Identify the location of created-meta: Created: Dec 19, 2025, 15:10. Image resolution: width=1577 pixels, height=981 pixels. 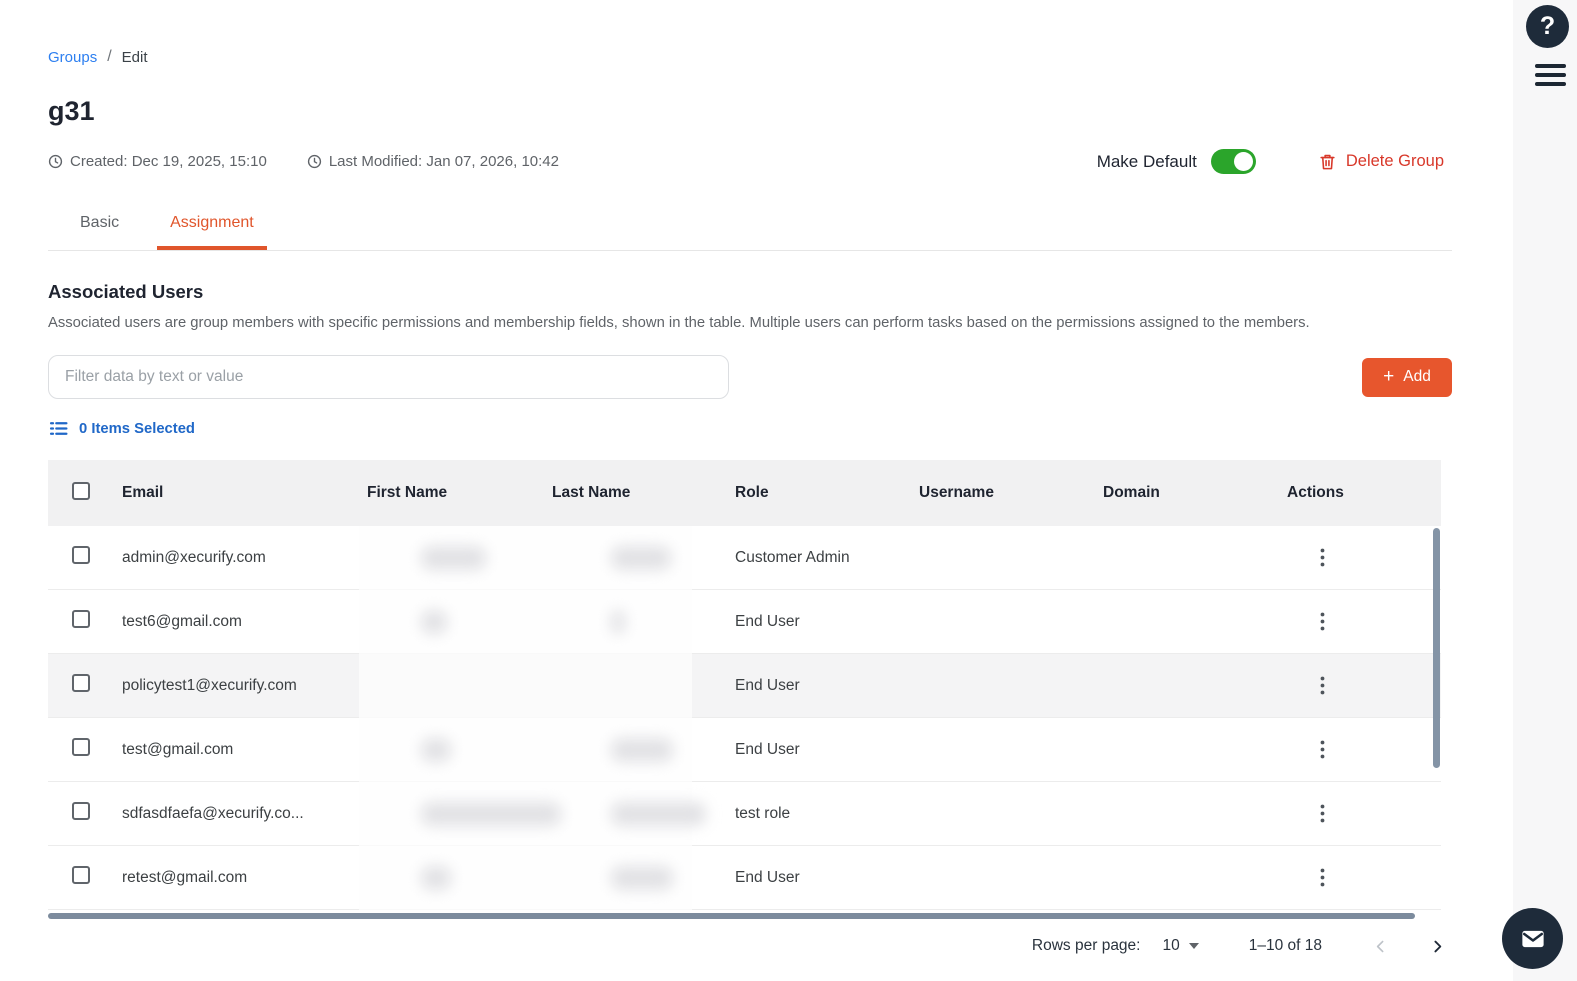
(157, 161).